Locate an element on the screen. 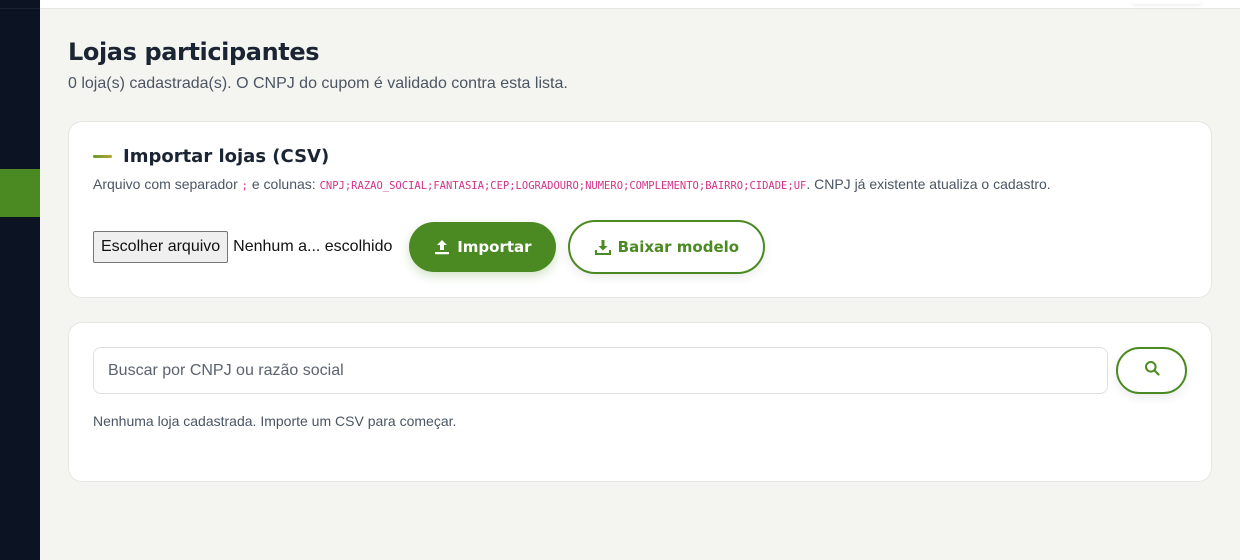 Image resolution: width=1240 pixels, height=560 pixels. download-icon is located at coordinates (602, 247).